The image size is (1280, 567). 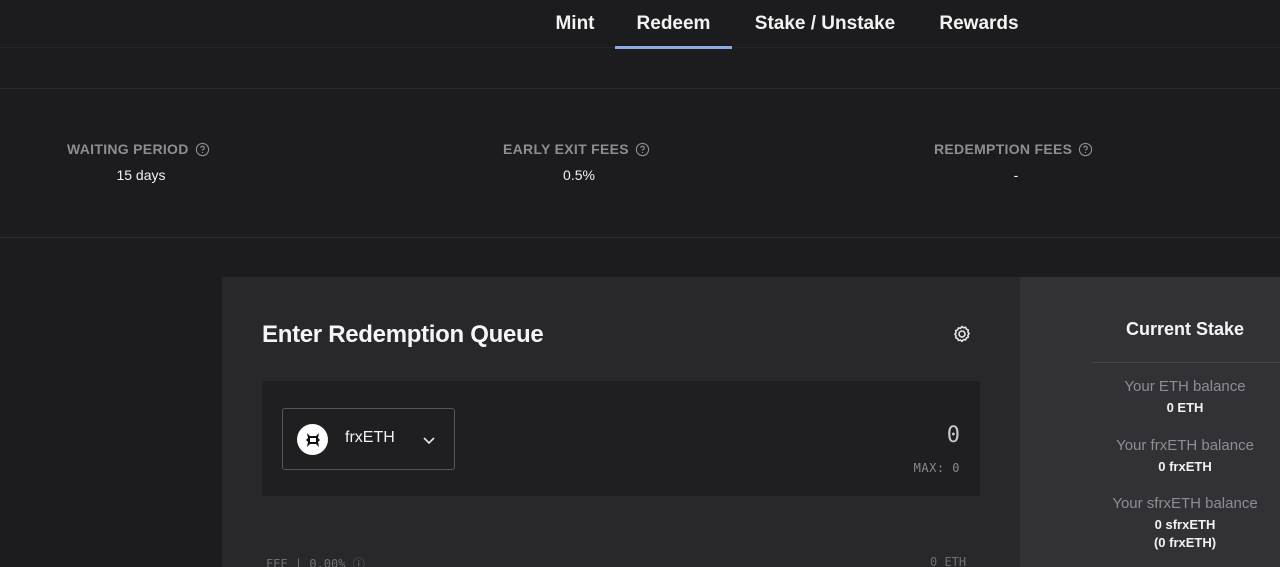 I want to click on stat-early-exit-fees: EARLY EXIT FEES 0.5%, so click(x=579, y=162).